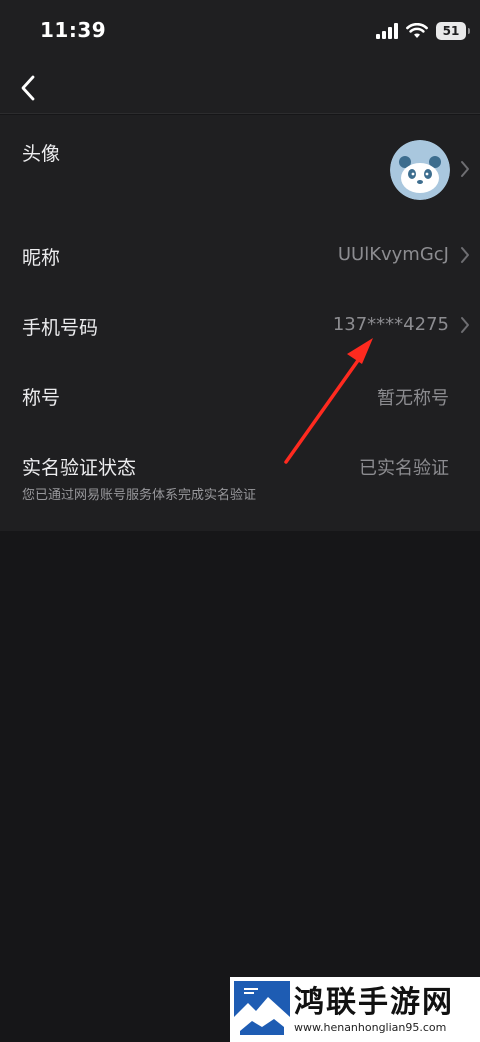 The height and width of the screenshot is (1042, 480). I want to click on nickname-label: 昵称, so click(41, 258).